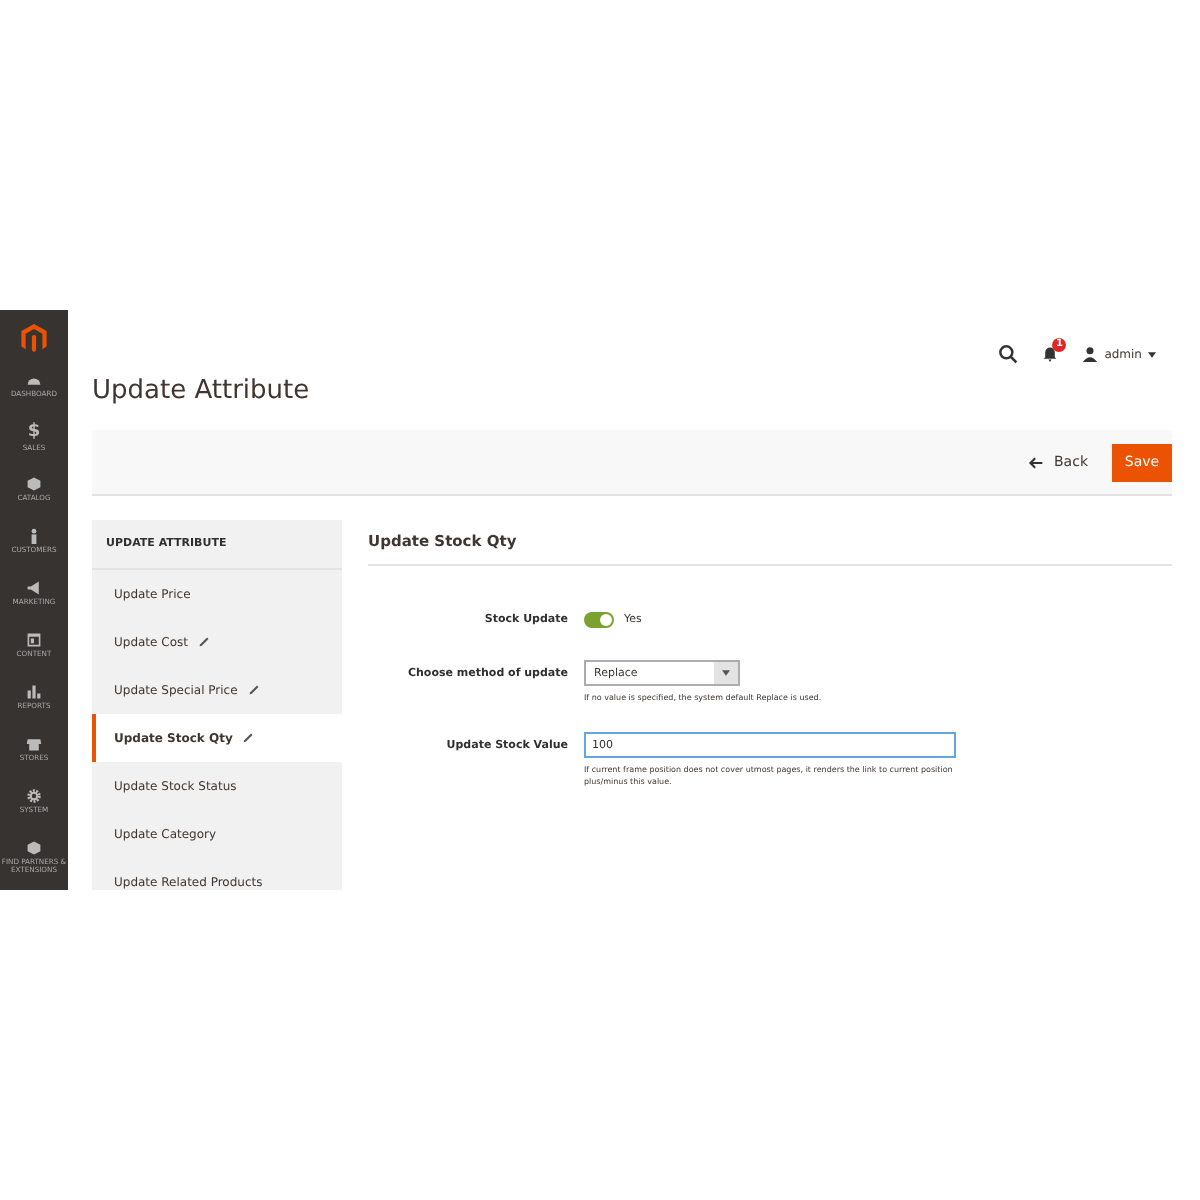 This screenshot has width=1200, height=1200. Describe the element at coordinates (201, 389) in the screenshot. I see `page-title: Update Attribute` at that location.